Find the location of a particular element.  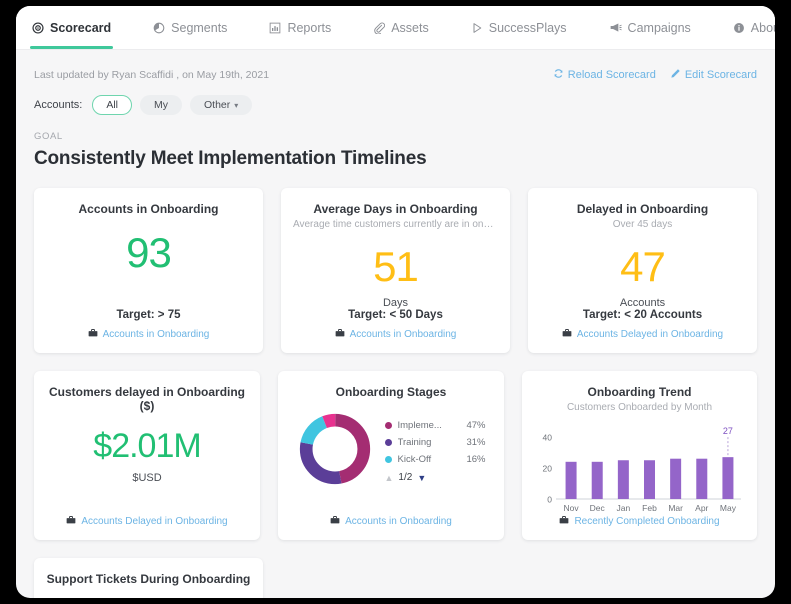

filter-pill-all: All is located at coordinates (112, 105).